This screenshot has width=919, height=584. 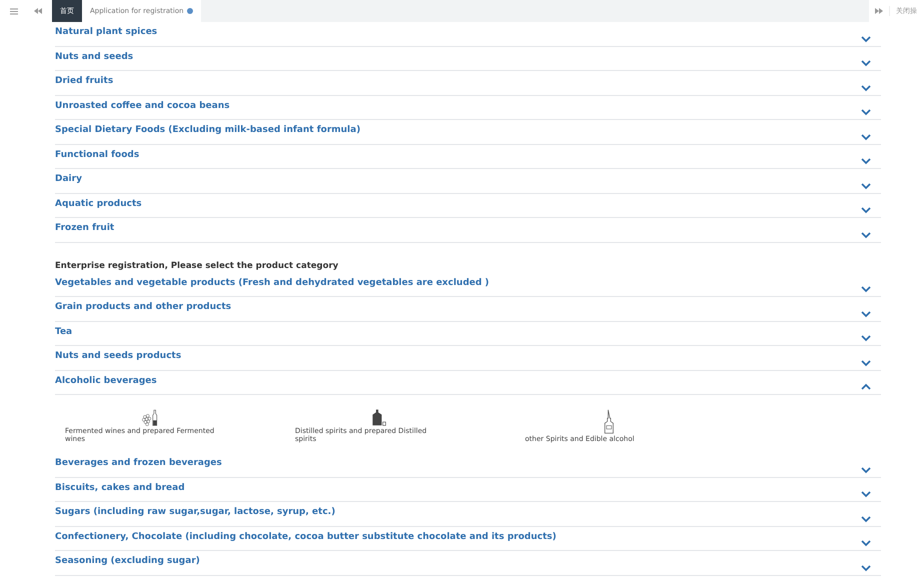 What do you see at coordinates (468, 382) in the screenshot?
I see `category-row: Alcoholic beverages` at bounding box center [468, 382].